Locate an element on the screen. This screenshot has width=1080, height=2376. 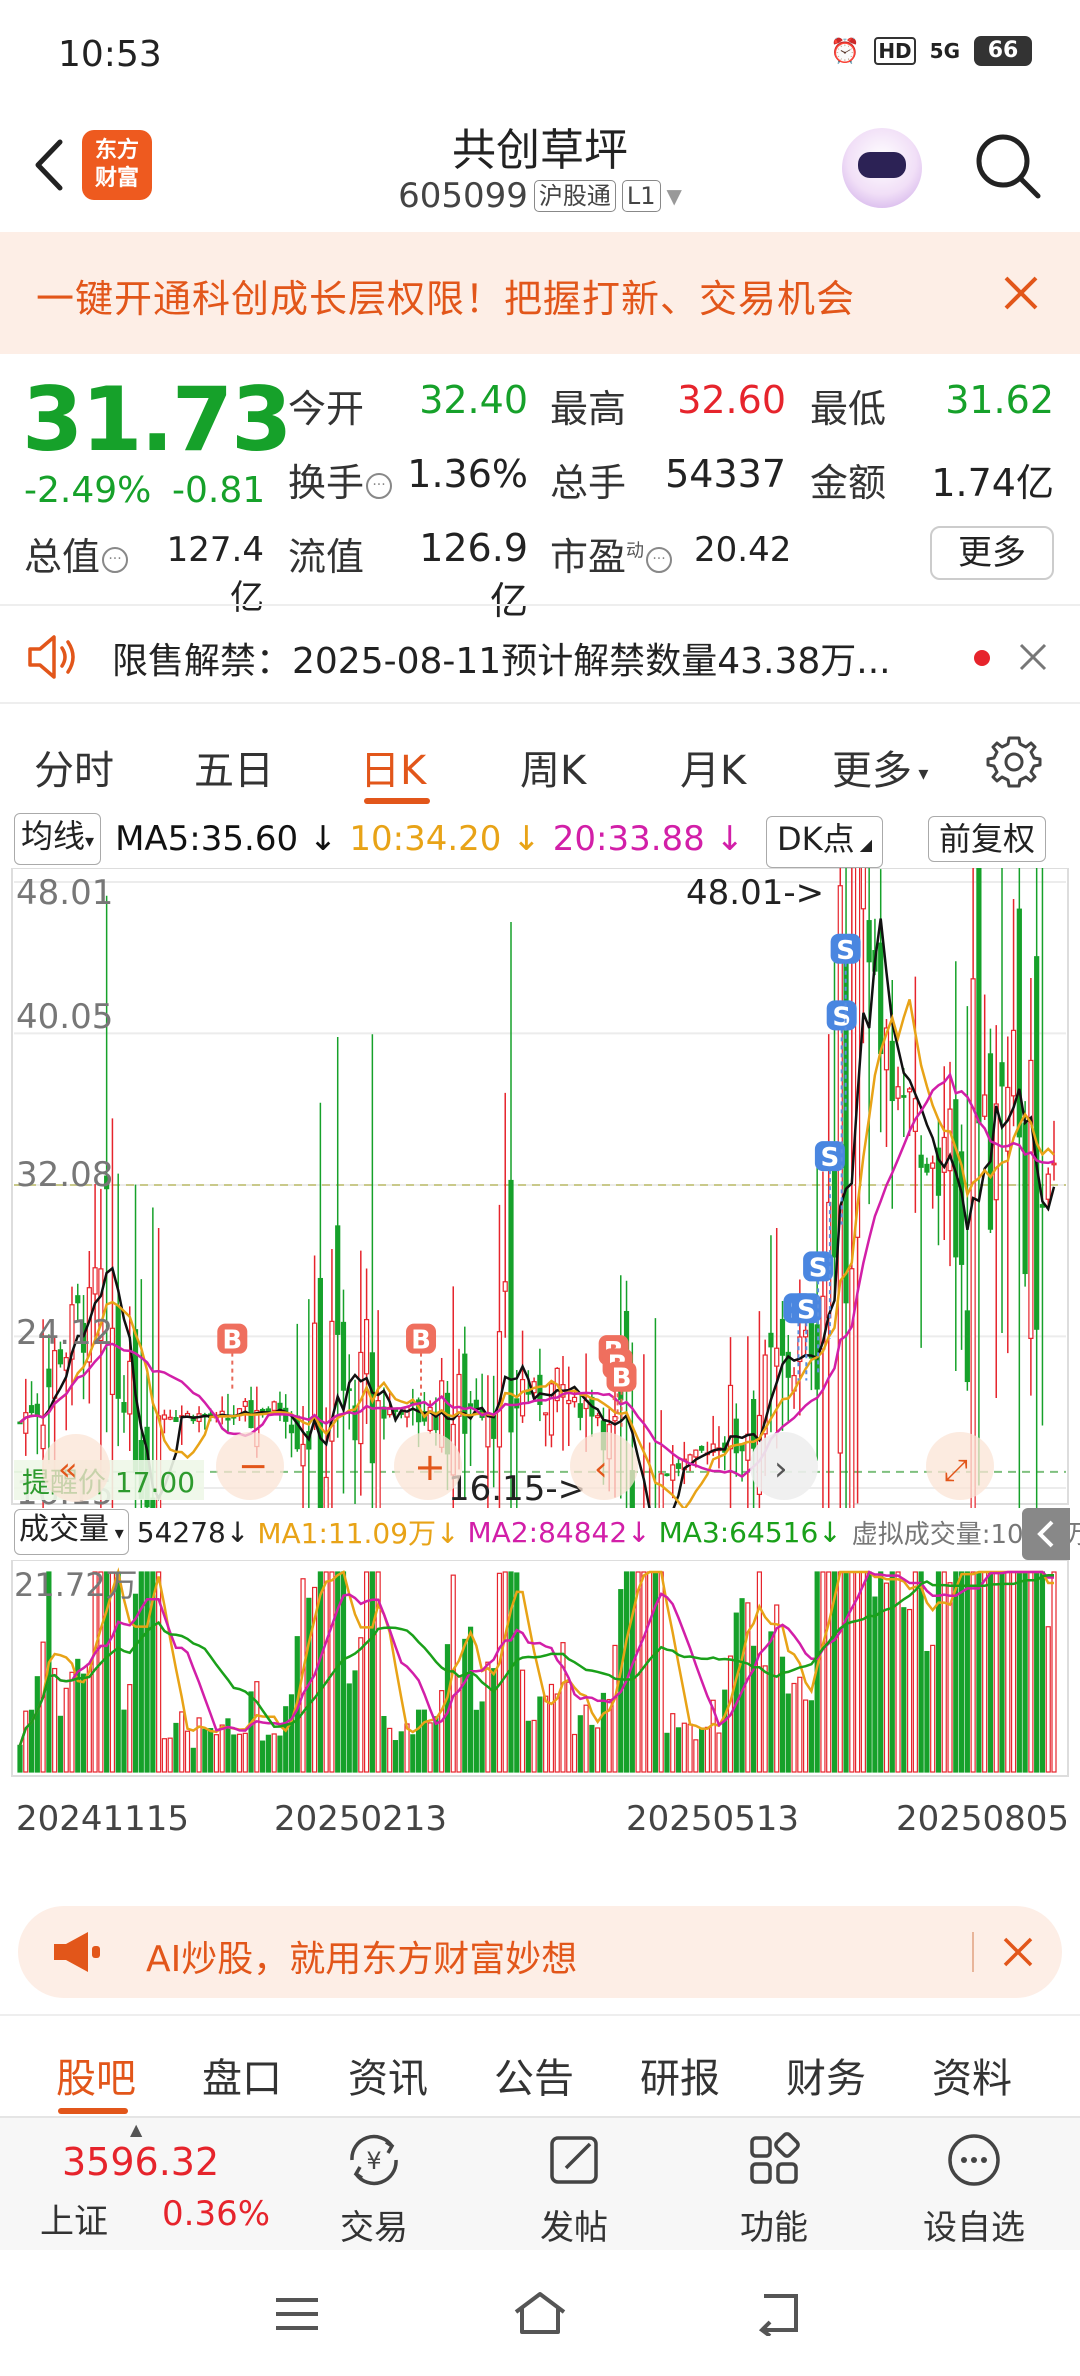
dropdown-icon: ▾ is located at coordinates (90, 841).